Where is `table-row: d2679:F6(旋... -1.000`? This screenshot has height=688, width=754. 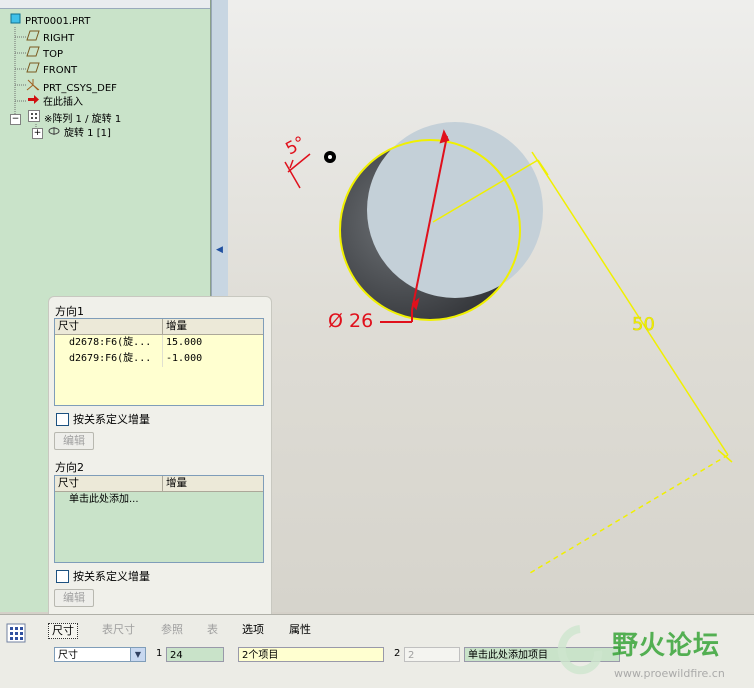
table-row: d2679:F6(旋... -1.000 is located at coordinates (159, 359).